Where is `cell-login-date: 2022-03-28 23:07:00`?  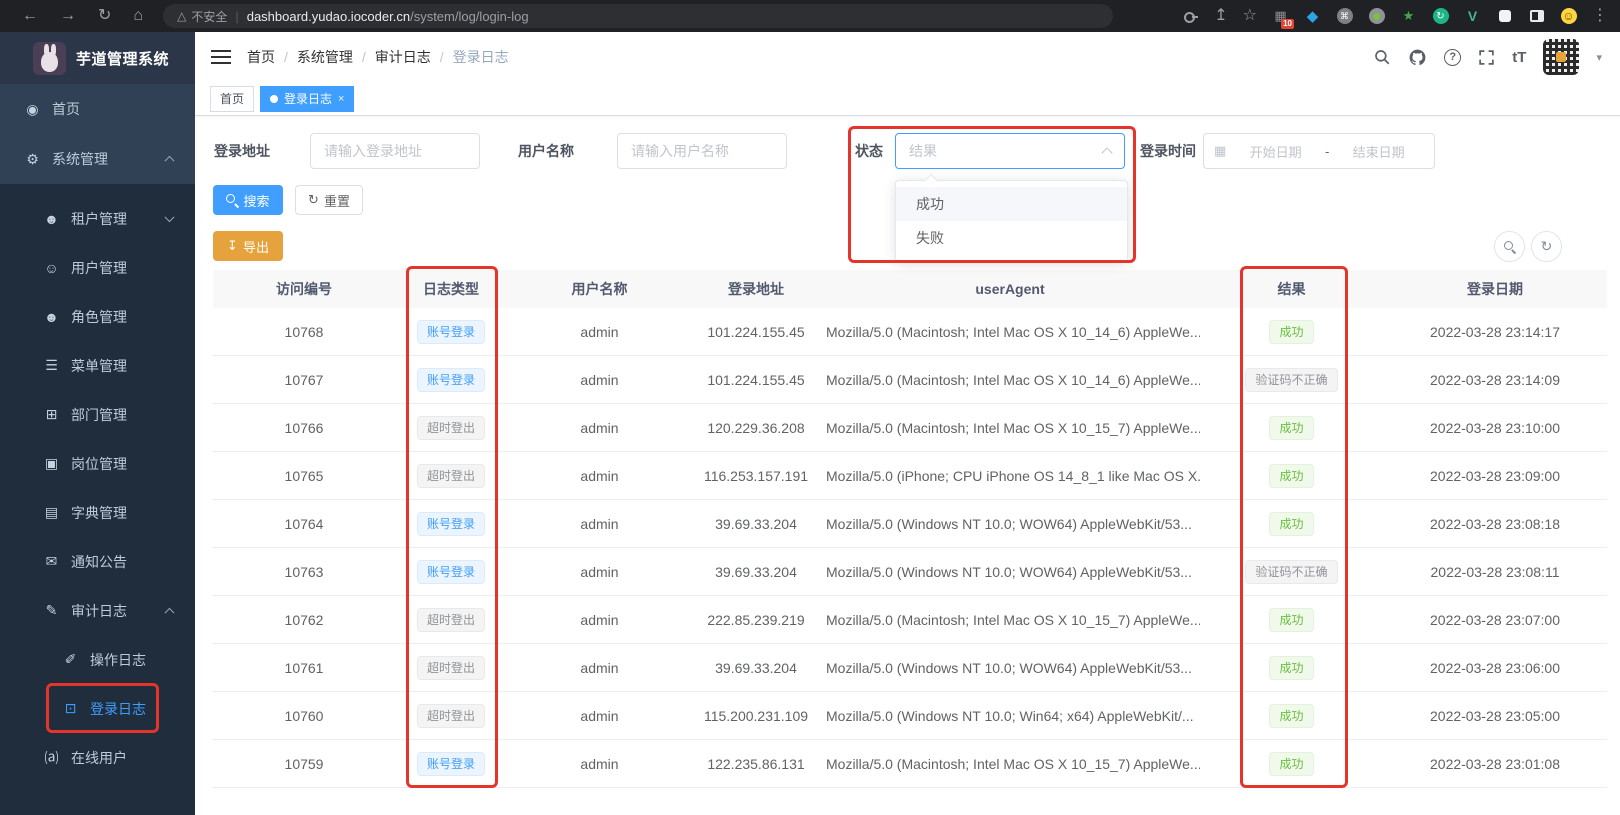 cell-login-date: 2022-03-28 23:07:00 is located at coordinates (1495, 619).